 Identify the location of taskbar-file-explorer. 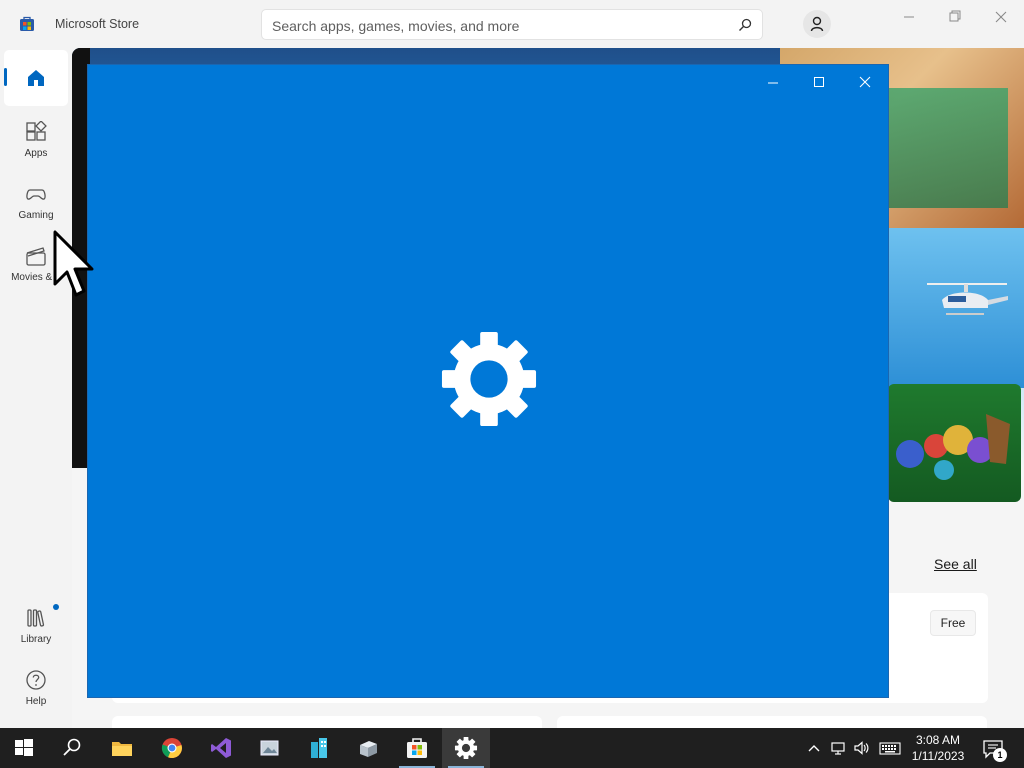
(122, 748).